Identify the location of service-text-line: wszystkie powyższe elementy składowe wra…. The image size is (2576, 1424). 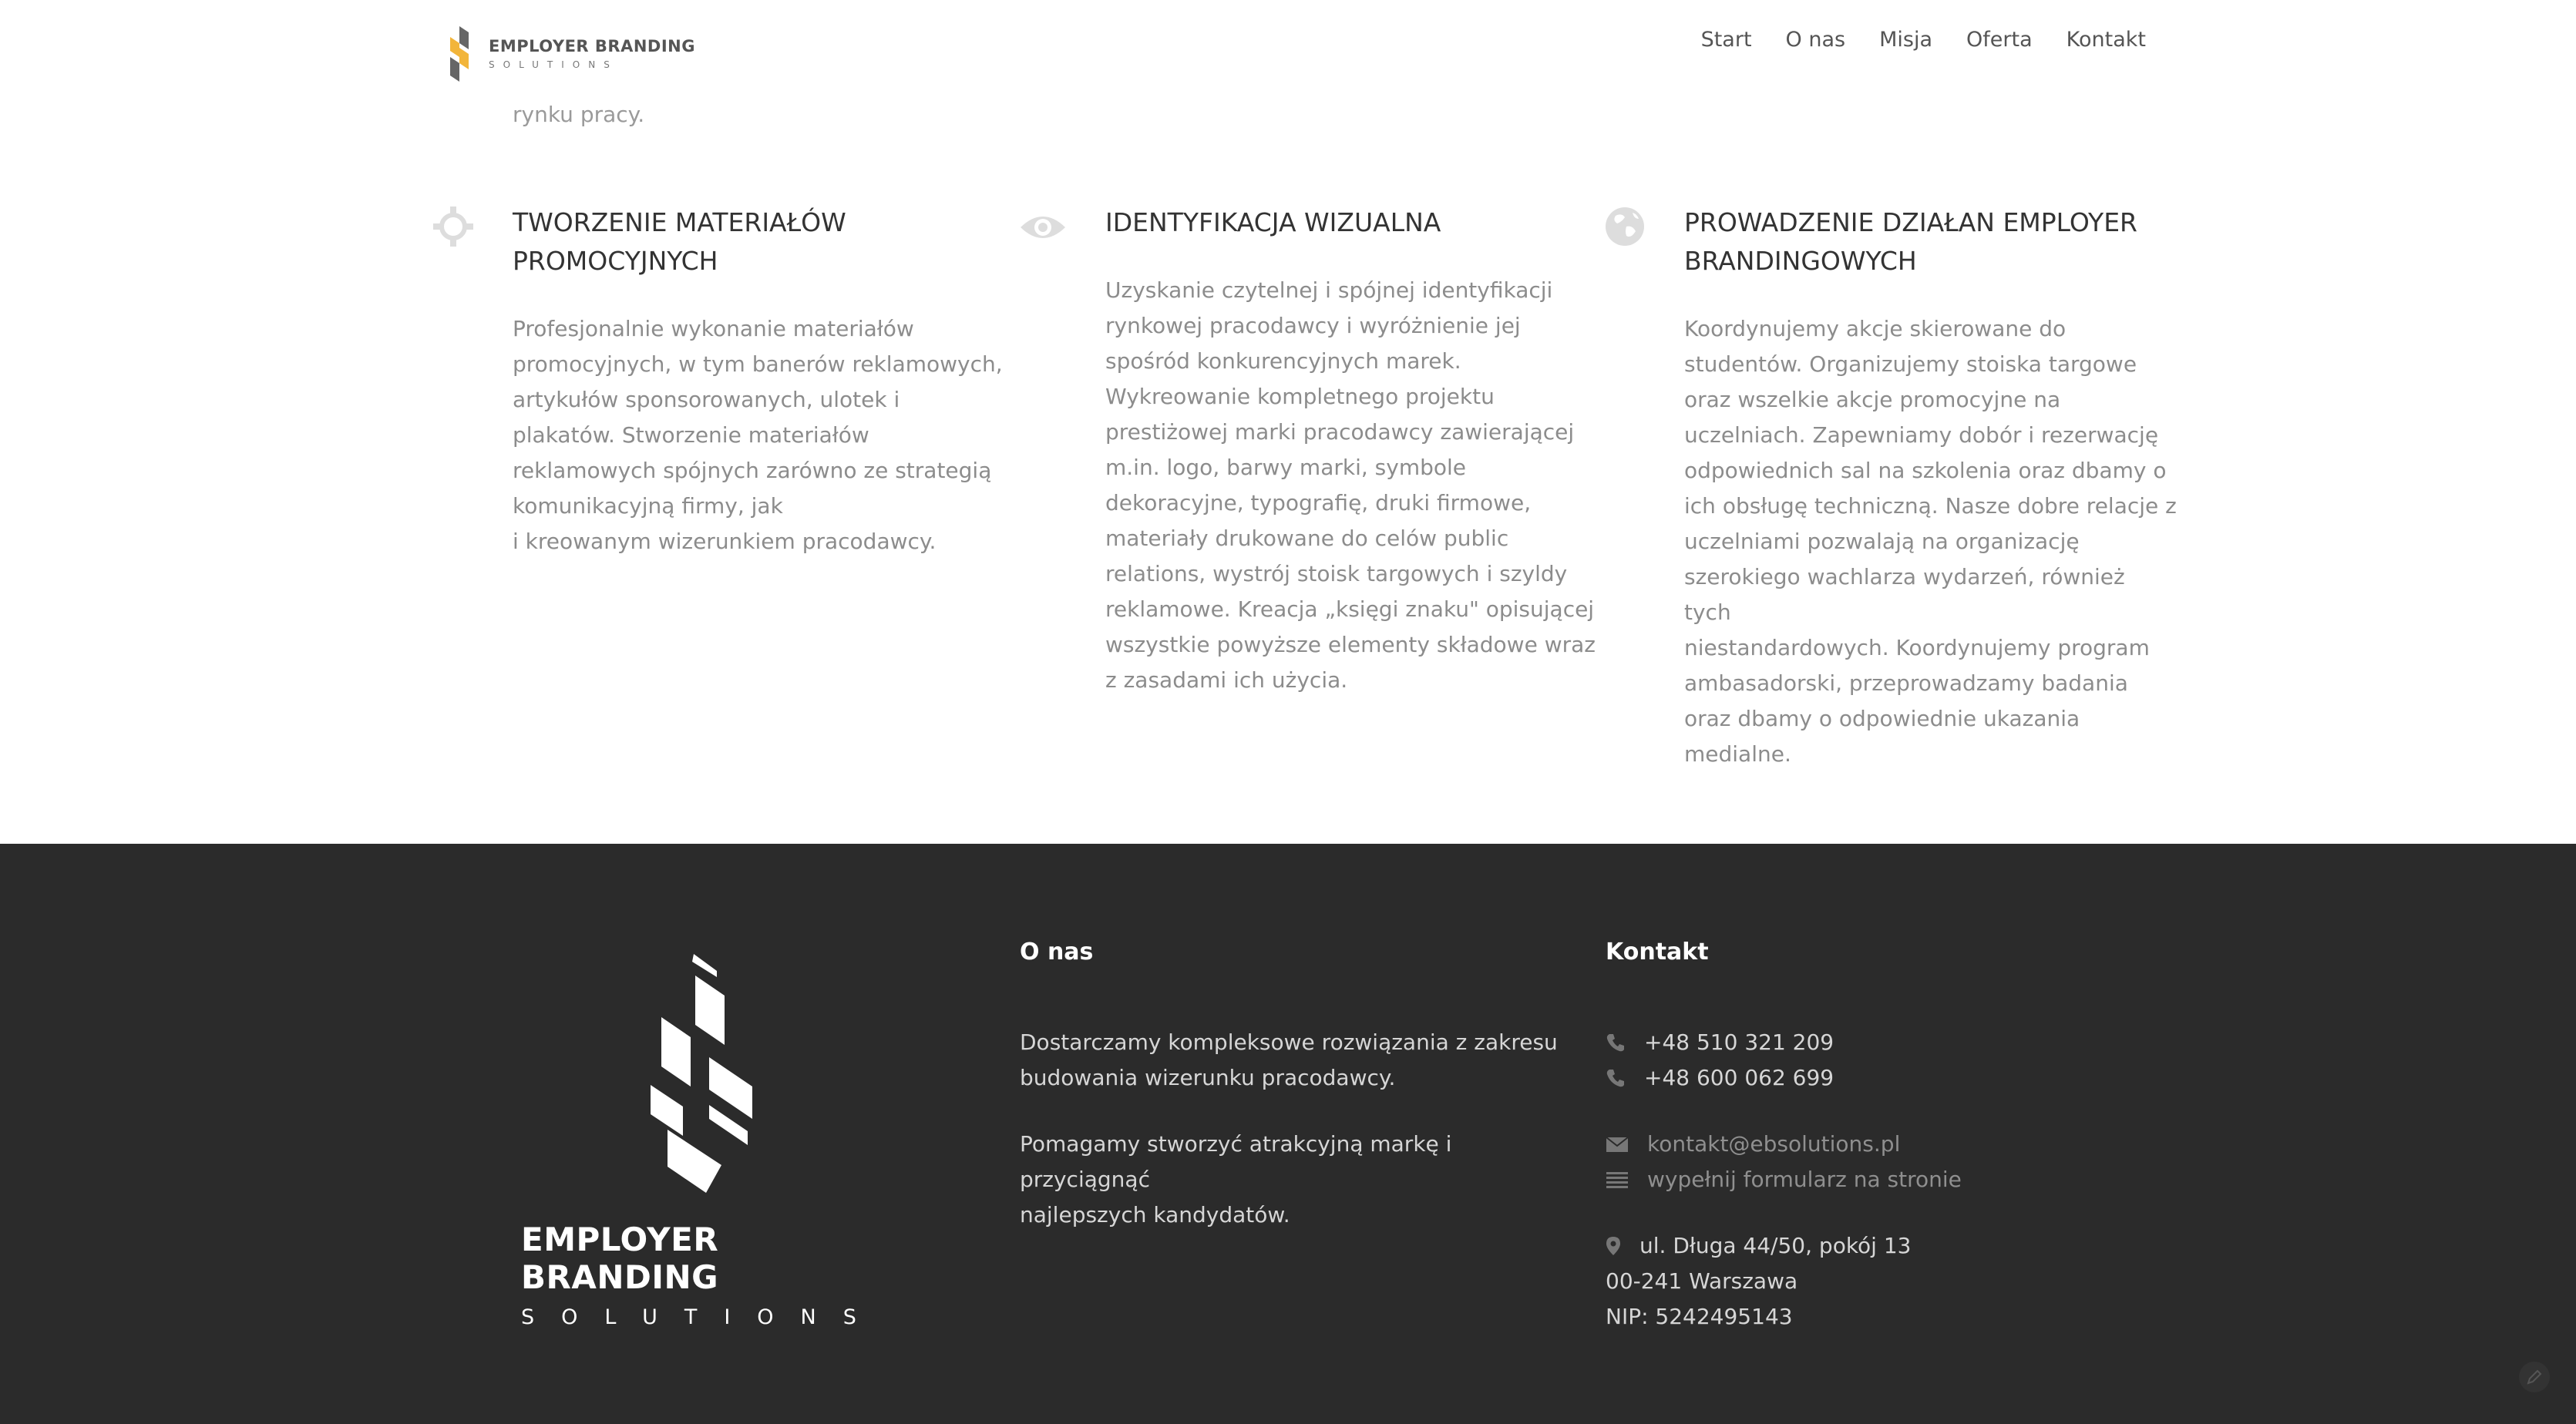
(1350, 644).